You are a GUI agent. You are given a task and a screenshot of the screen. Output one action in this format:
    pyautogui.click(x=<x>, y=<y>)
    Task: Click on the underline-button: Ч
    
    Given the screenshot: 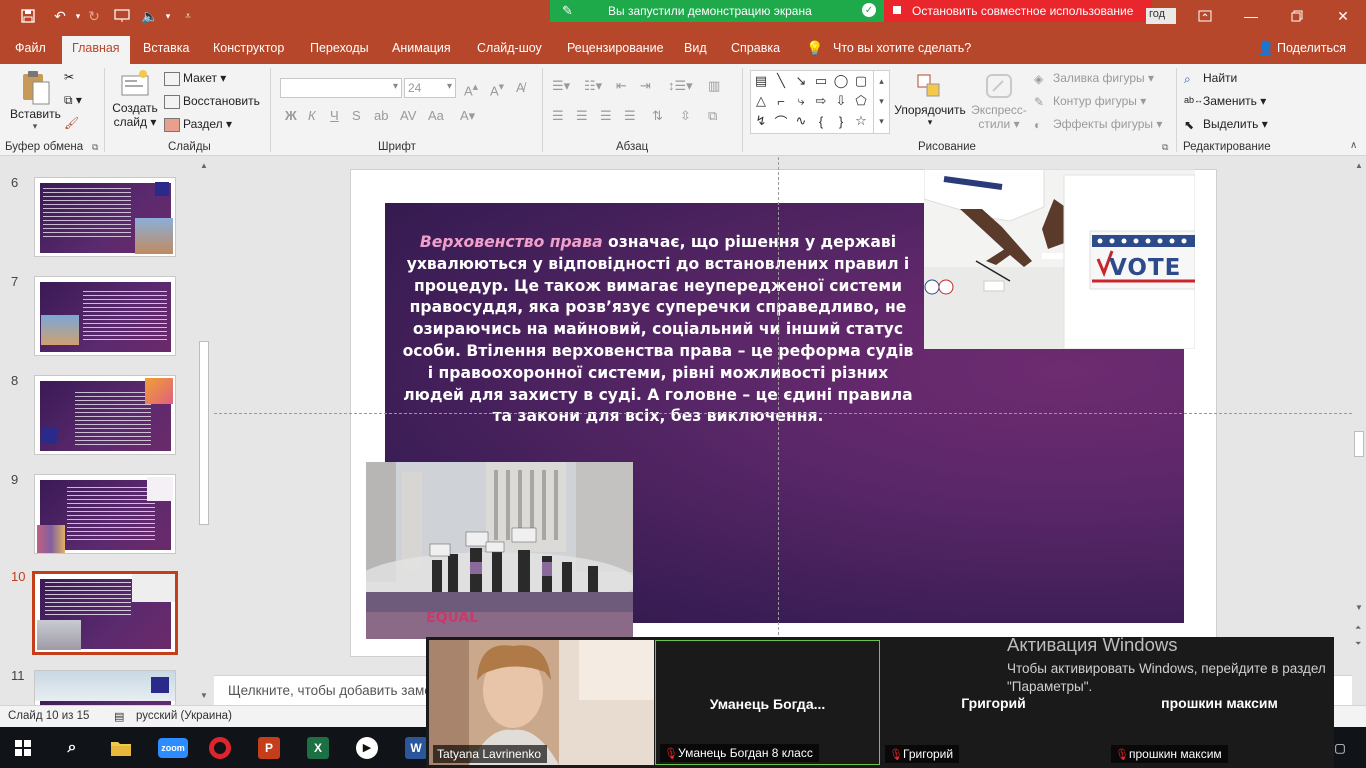 What is the action you would take?
    pyautogui.click(x=334, y=115)
    